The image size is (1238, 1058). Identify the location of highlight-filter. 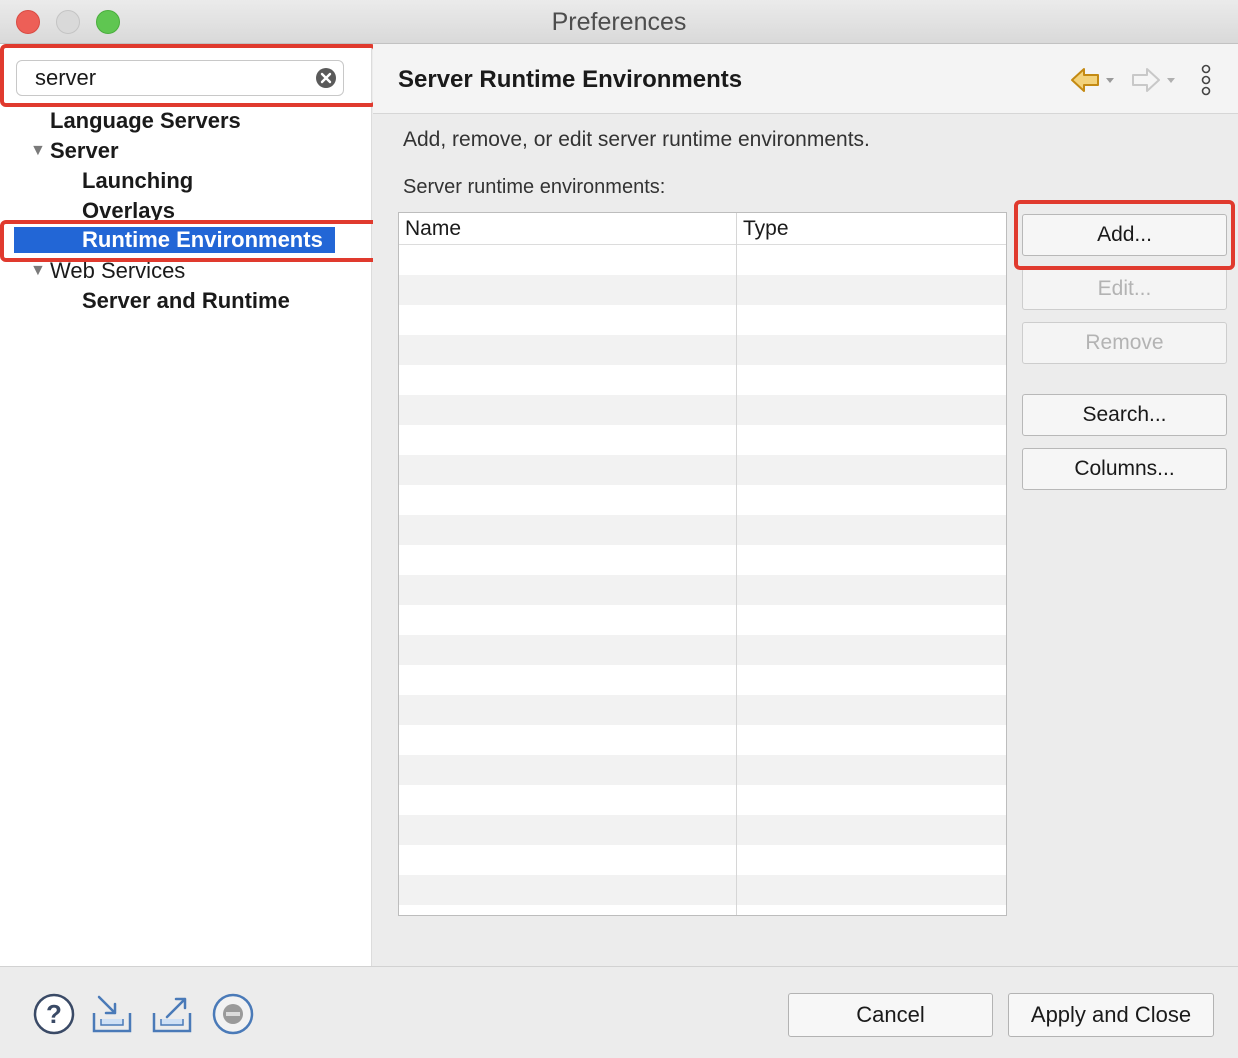
(188, 75).